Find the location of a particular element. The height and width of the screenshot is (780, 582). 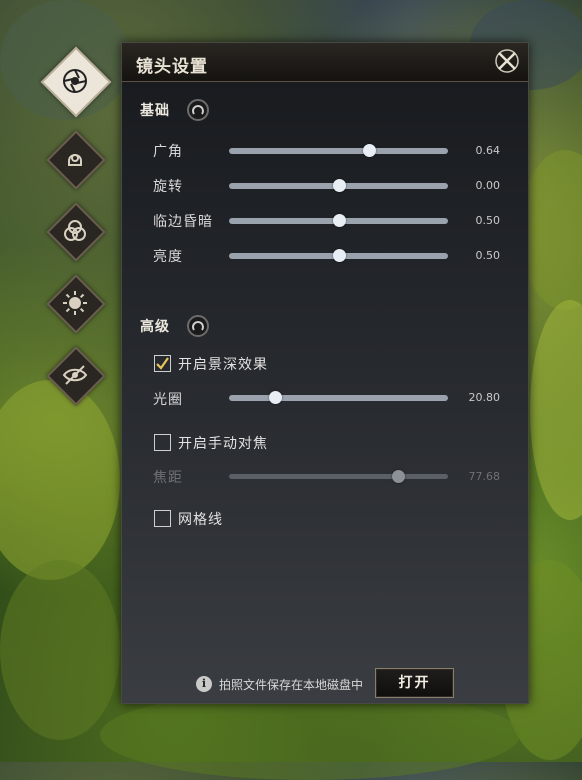

slider-brightness is located at coordinates (338, 255).